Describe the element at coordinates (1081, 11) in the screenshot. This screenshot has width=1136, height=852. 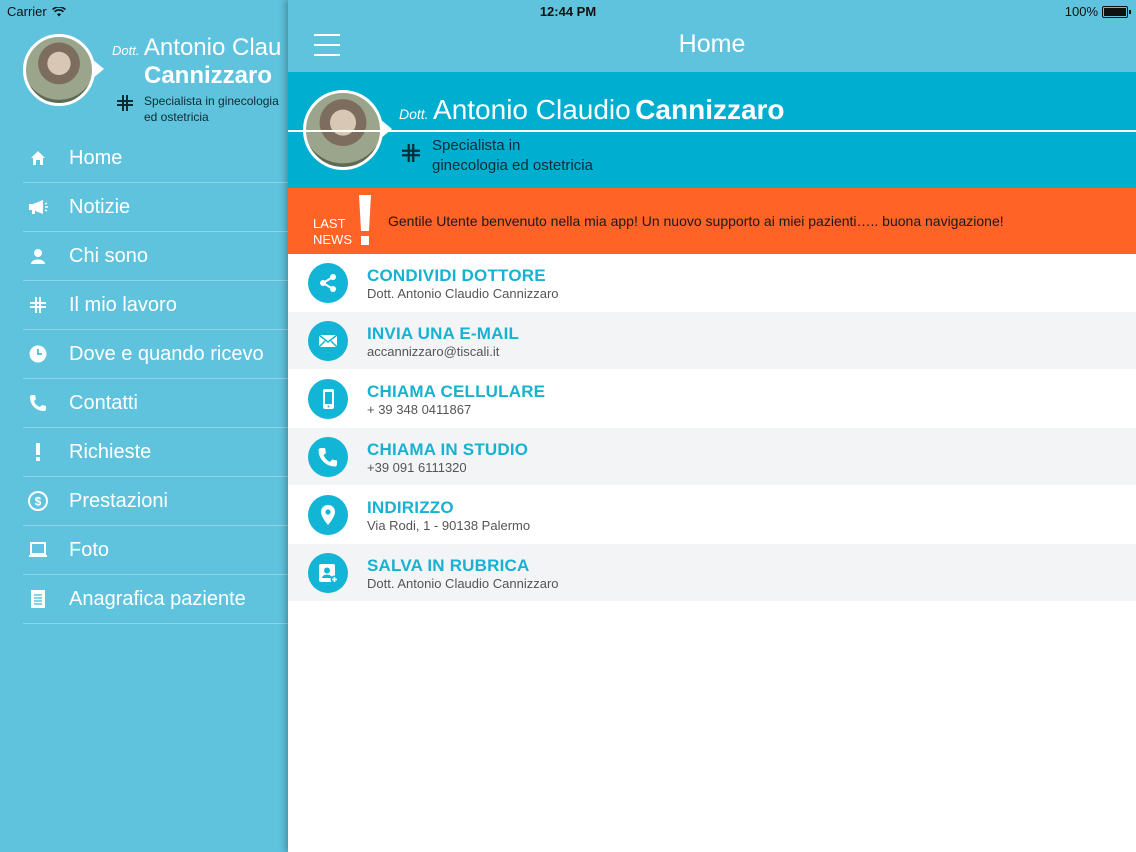
I see `battery-percent: 100%` at that location.